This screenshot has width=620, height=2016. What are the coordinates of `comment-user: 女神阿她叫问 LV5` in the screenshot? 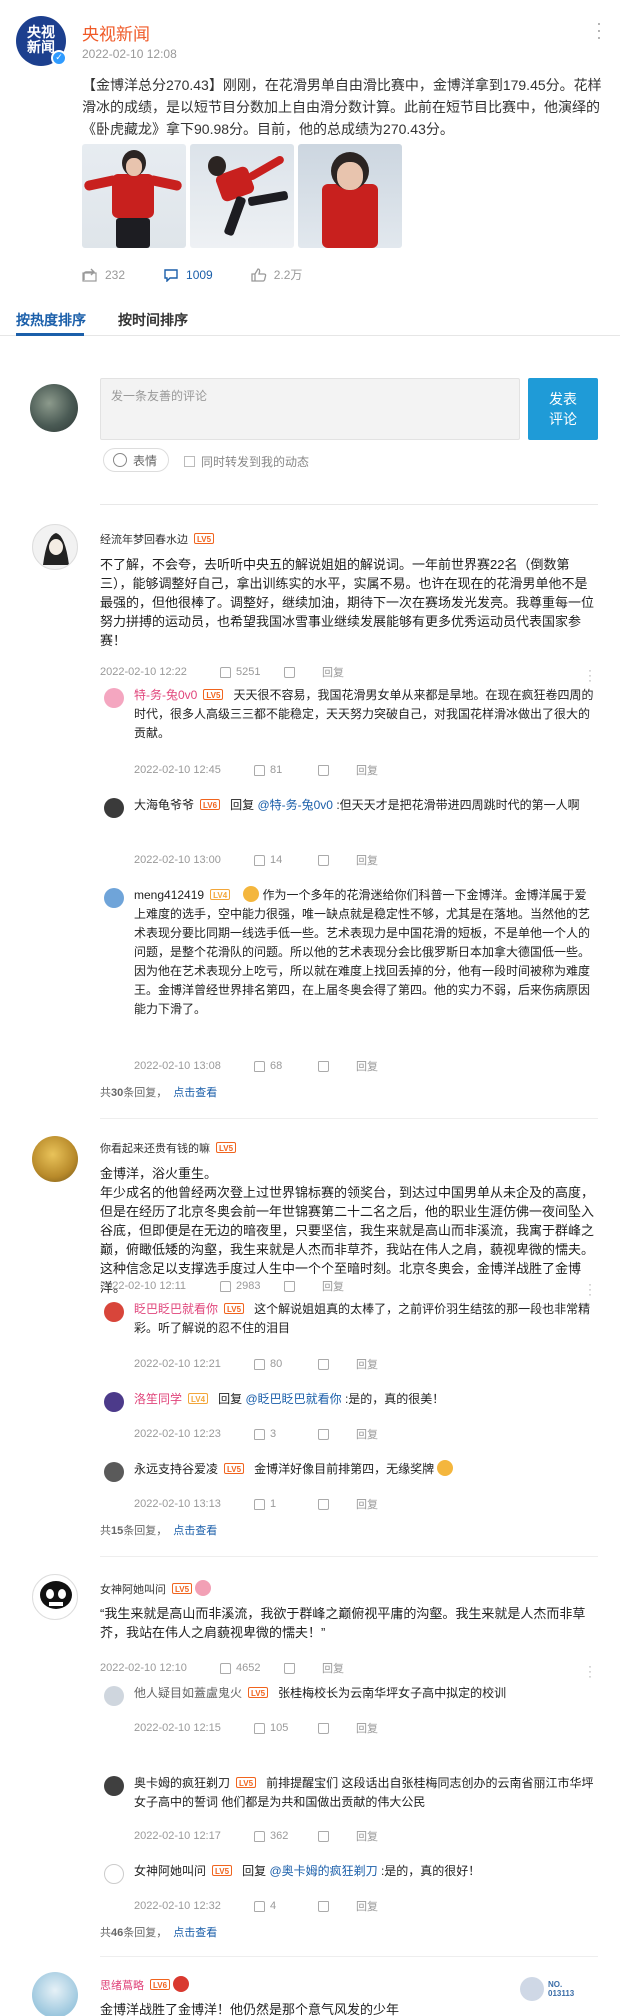 It's located at (156, 1588).